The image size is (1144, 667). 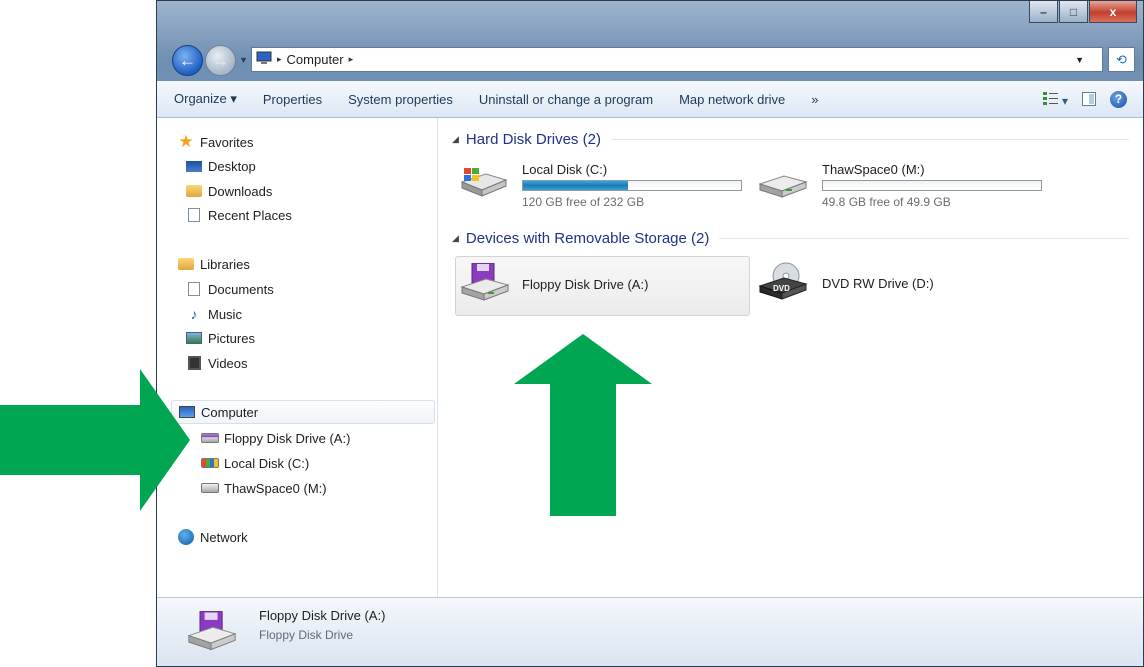 I want to click on more-commands-button: », so click(x=814, y=99).